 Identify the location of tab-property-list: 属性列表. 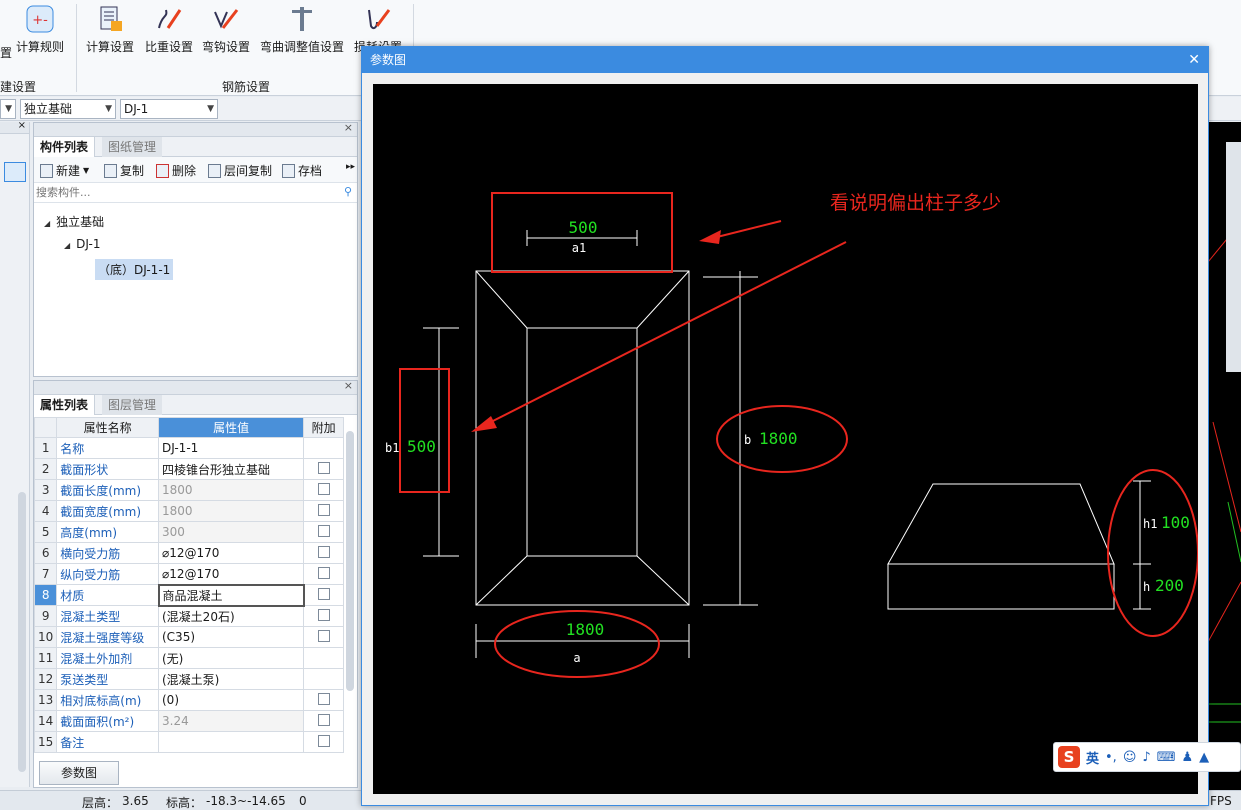
(65, 405).